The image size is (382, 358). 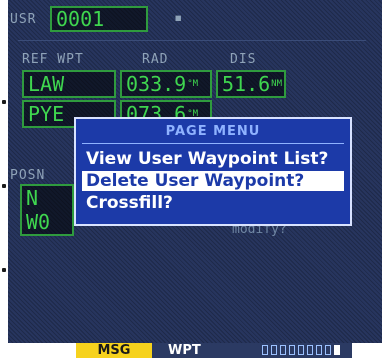 What do you see at coordinates (28, 175) in the screenshot?
I see `posn-label: POSN` at bounding box center [28, 175].